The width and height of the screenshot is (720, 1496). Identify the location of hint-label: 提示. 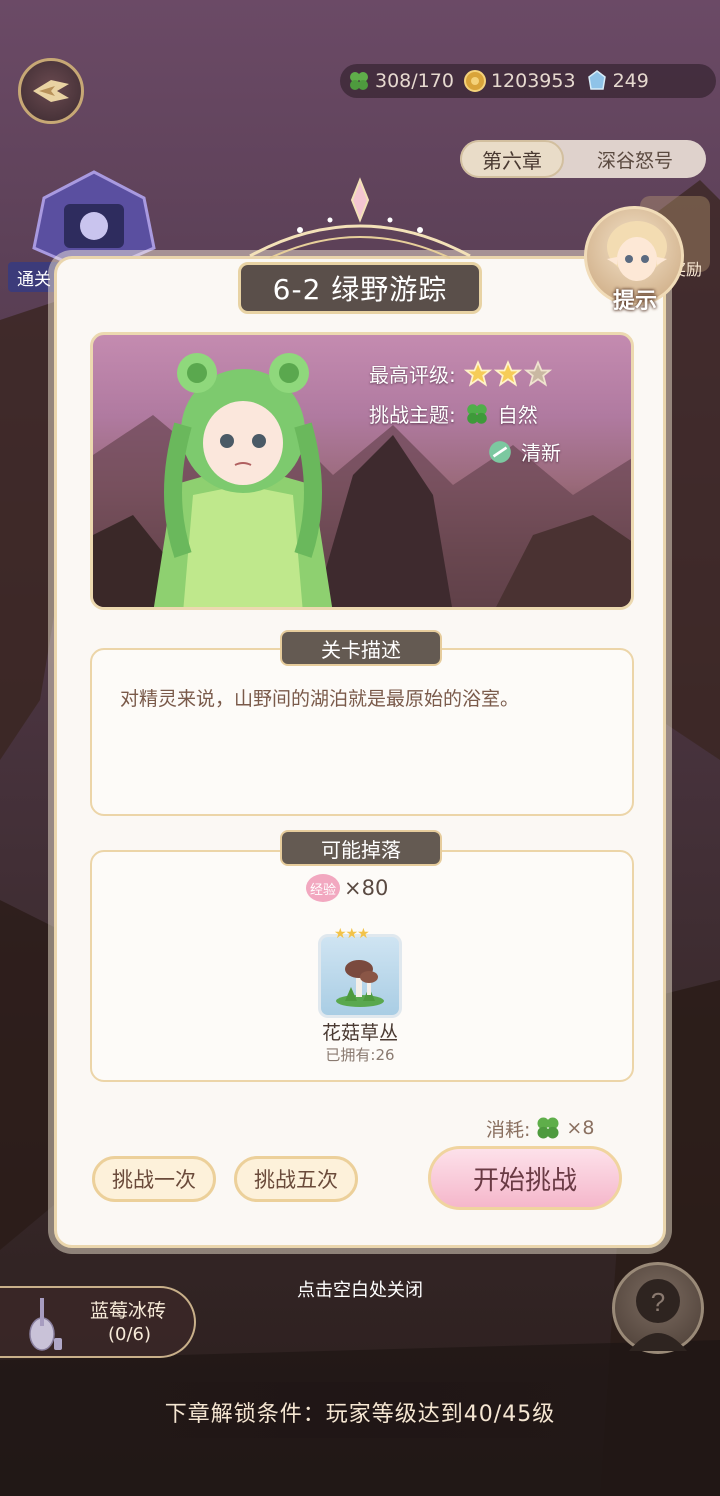
(634, 301).